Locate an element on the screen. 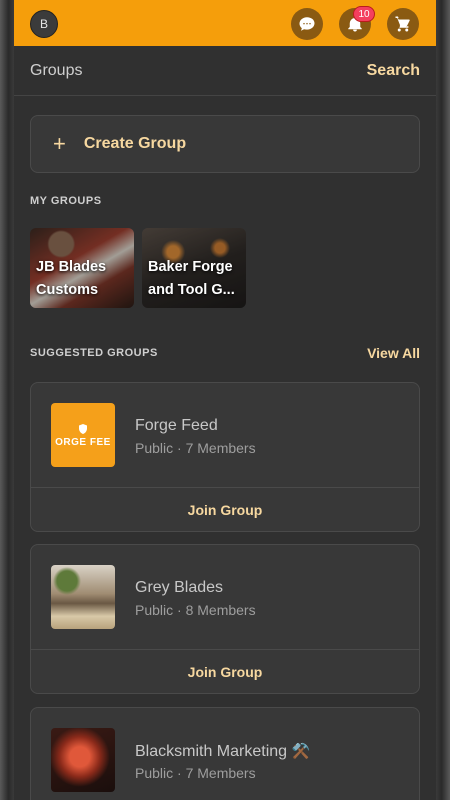 The image size is (450, 800). notifications-button: 10 is located at coordinates (357, 23).